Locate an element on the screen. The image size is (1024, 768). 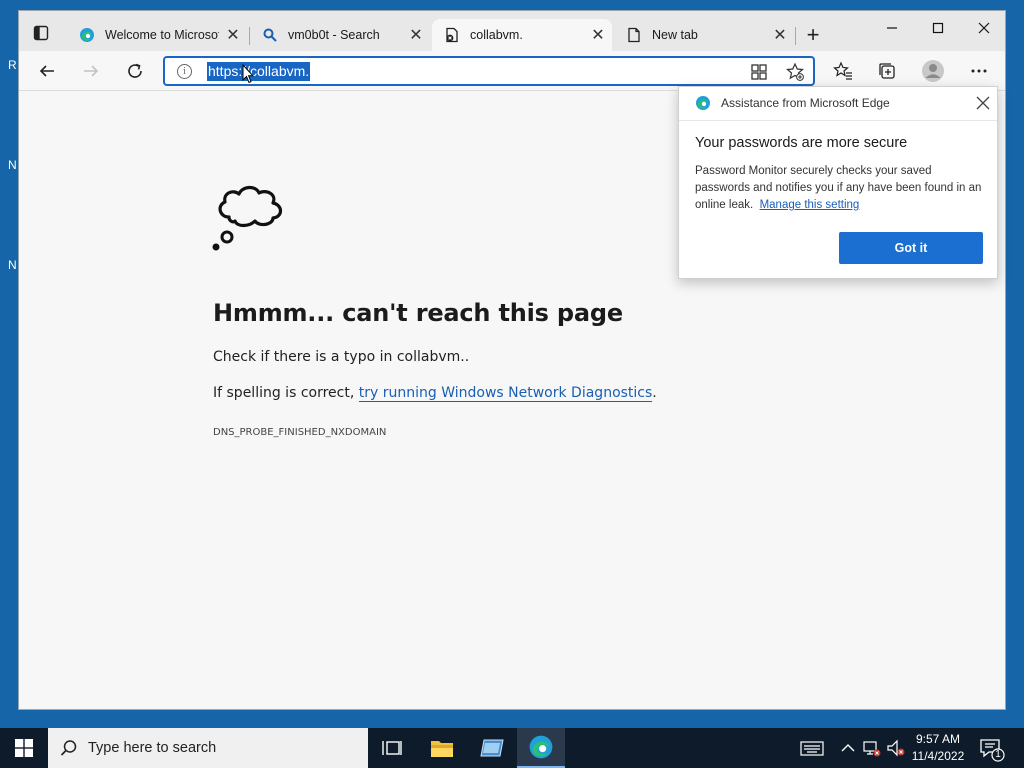
collections-icon is located at coordinates (887, 71).